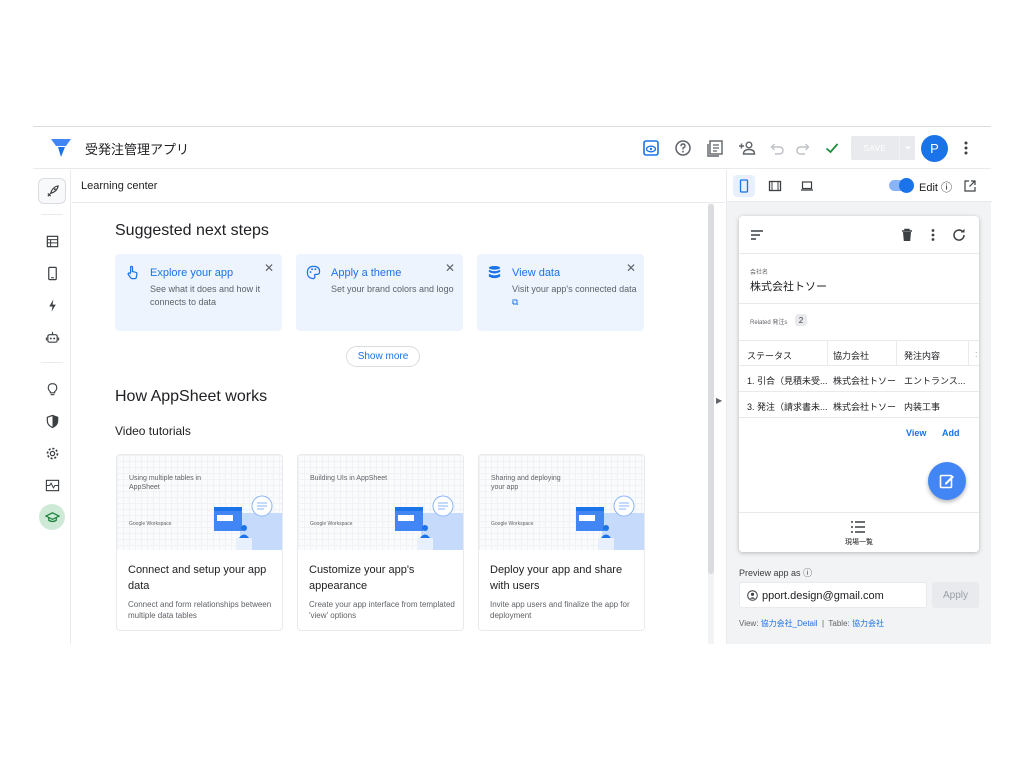 The width and height of the screenshot is (1024, 768). I want to click on sort-menu-icon, so click(757, 235).